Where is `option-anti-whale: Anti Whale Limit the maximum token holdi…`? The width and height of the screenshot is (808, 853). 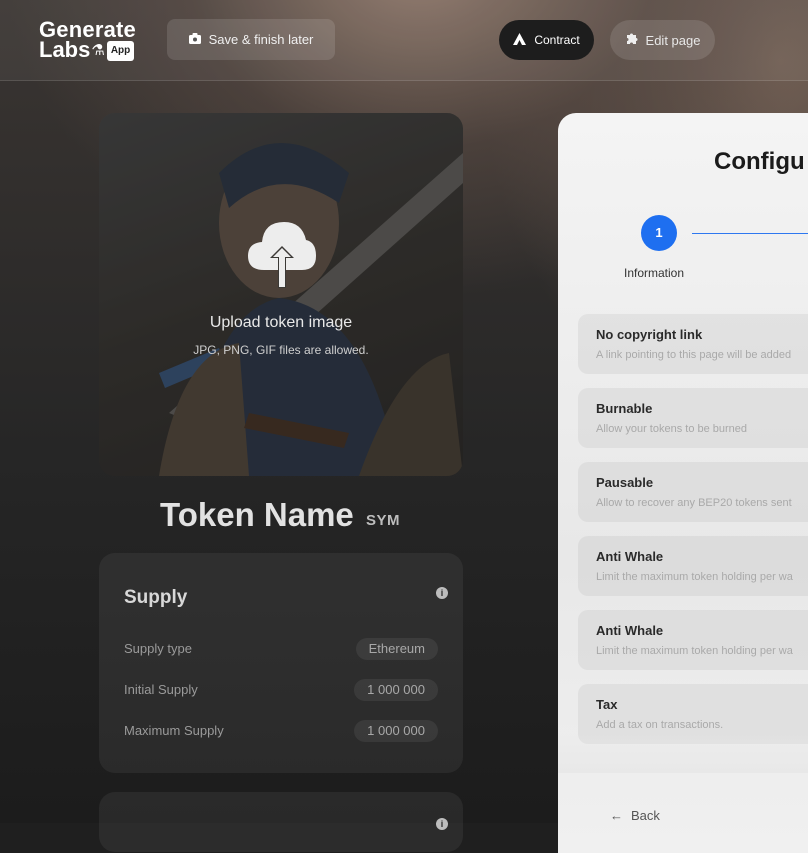
option-anti-whale: Anti Whale Limit the maximum token holdi… is located at coordinates (693, 566).